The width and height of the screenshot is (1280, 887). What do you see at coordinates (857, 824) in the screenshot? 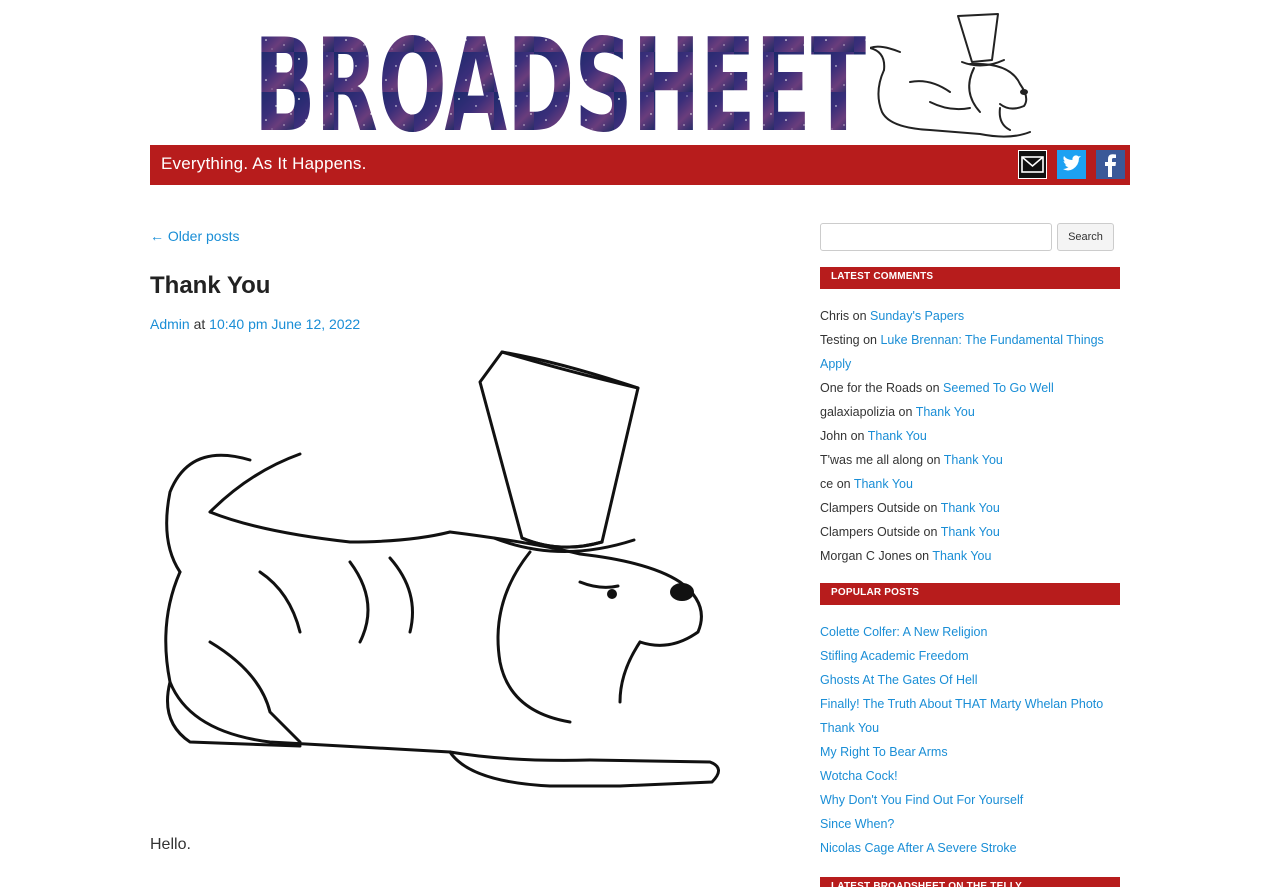
I see `popular-post-link: Since When?` at bounding box center [857, 824].